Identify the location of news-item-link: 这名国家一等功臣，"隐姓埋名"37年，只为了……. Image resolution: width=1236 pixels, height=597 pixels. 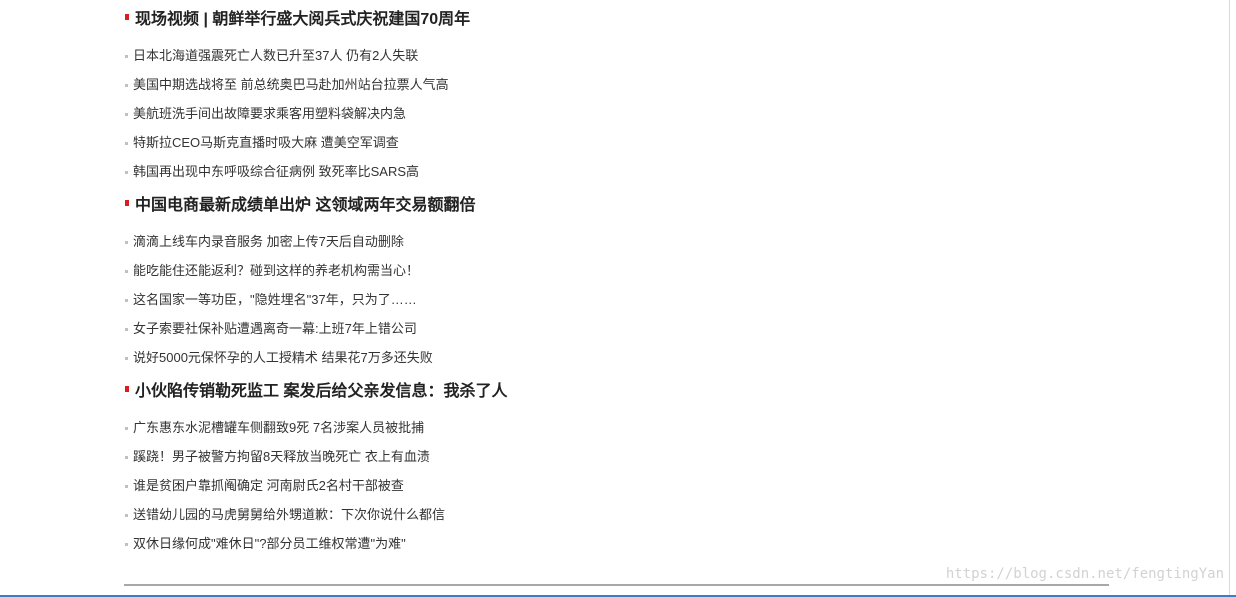
(619, 299).